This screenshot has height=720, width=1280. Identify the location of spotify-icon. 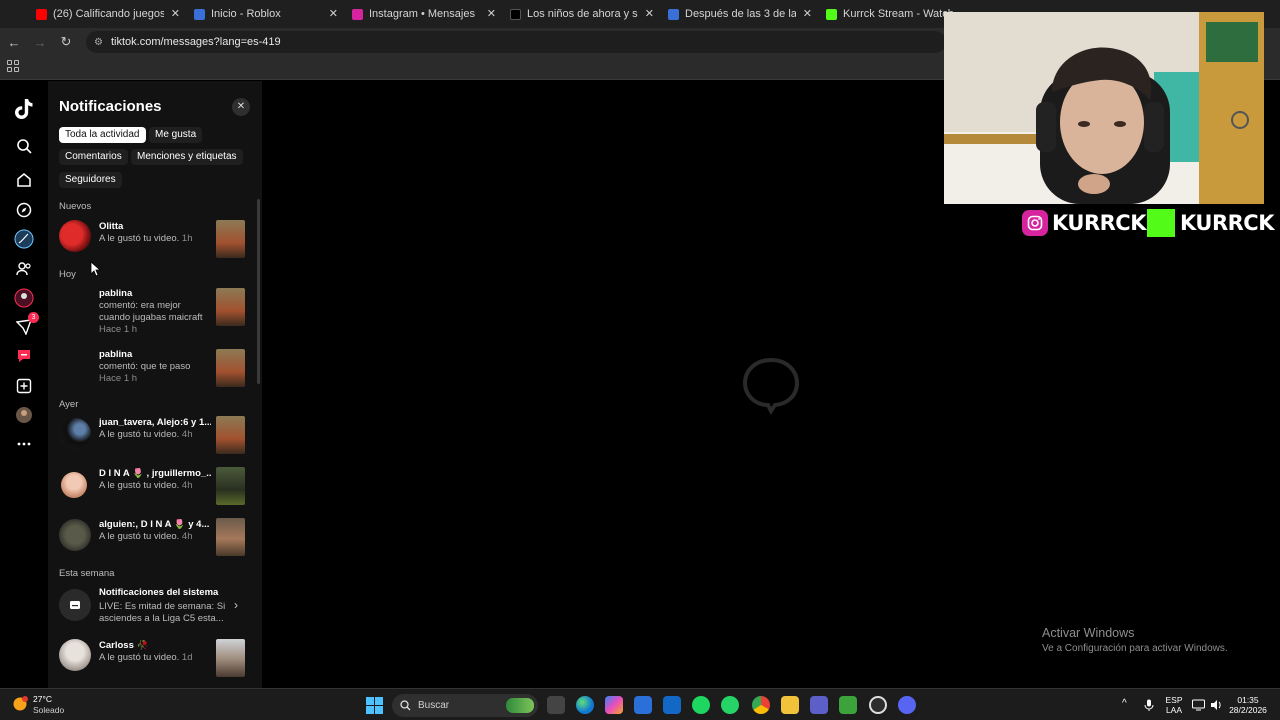
(701, 705).